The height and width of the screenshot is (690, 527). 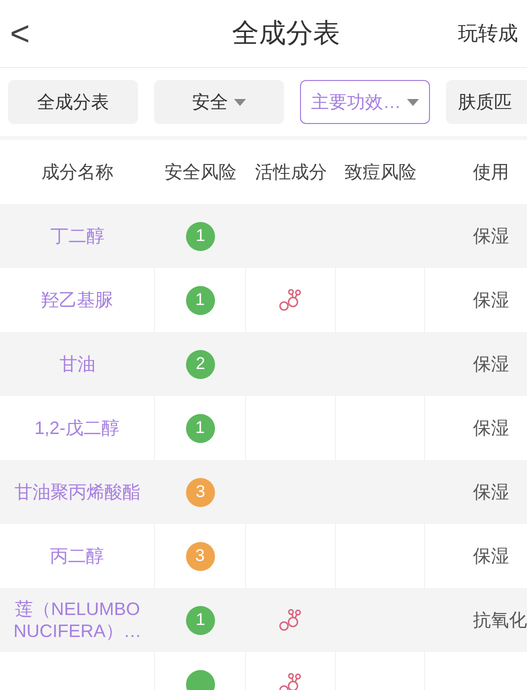 What do you see at coordinates (491, 172) in the screenshot?
I see `column-header: 使用` at bounding box center [491, 172].